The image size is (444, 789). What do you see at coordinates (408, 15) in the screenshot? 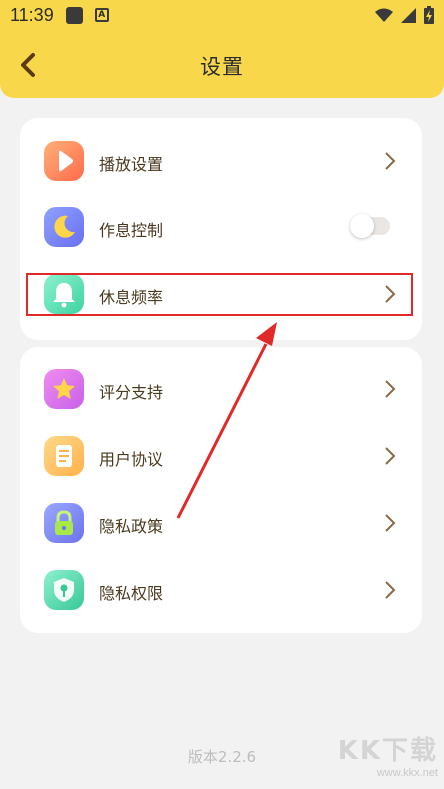
I see `signal-icon` at bounding box center [408, 15].